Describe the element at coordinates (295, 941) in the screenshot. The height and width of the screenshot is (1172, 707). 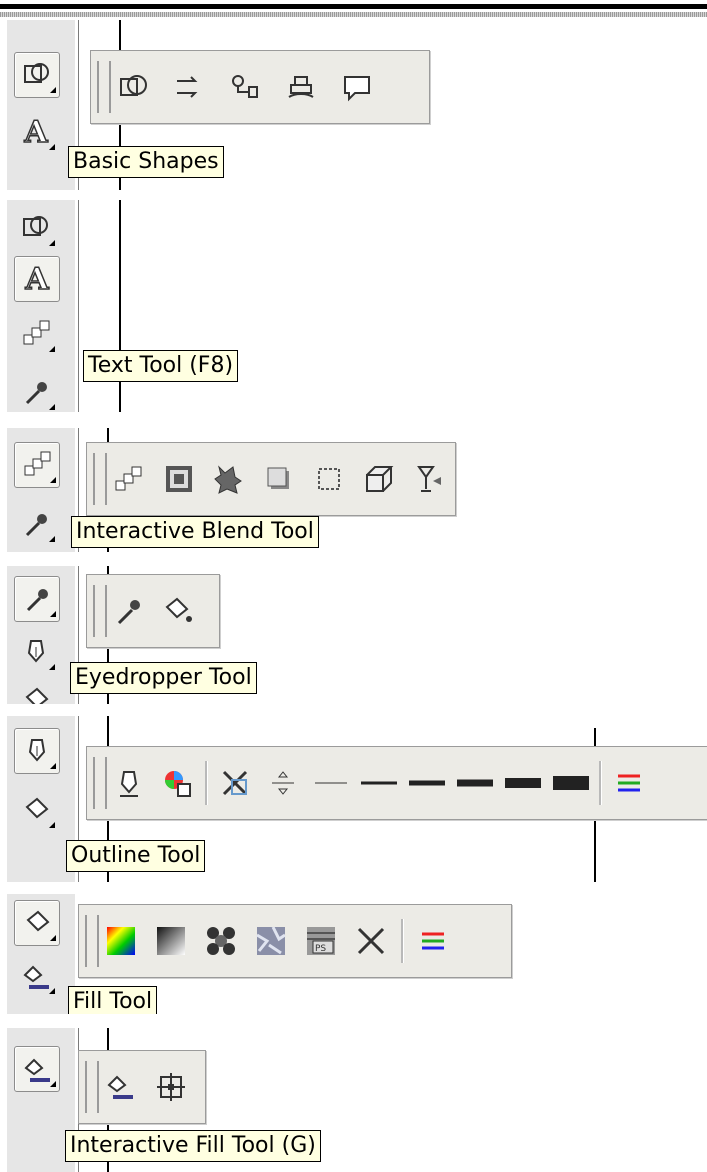
I see `fill-flyout: PS` at that location.